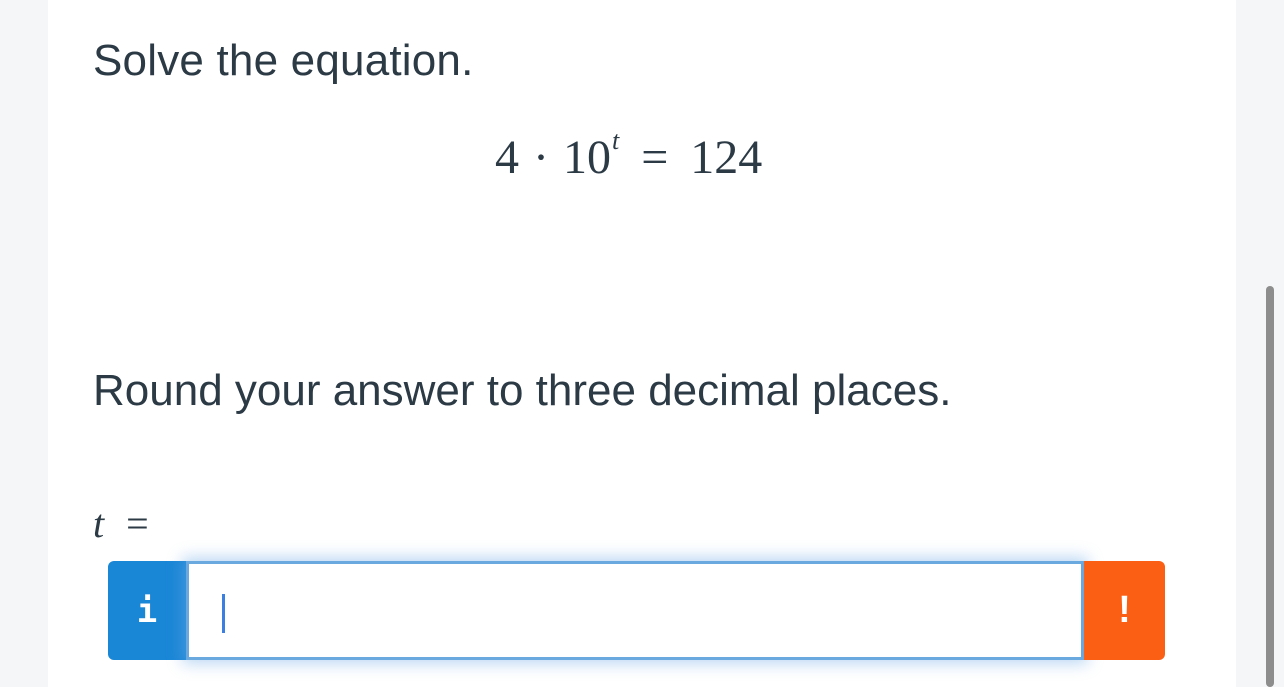 Image resolution: width=1284 pixels, height=687 pixels. I want to click on answer-variable-label: t =, so click(121, 523).